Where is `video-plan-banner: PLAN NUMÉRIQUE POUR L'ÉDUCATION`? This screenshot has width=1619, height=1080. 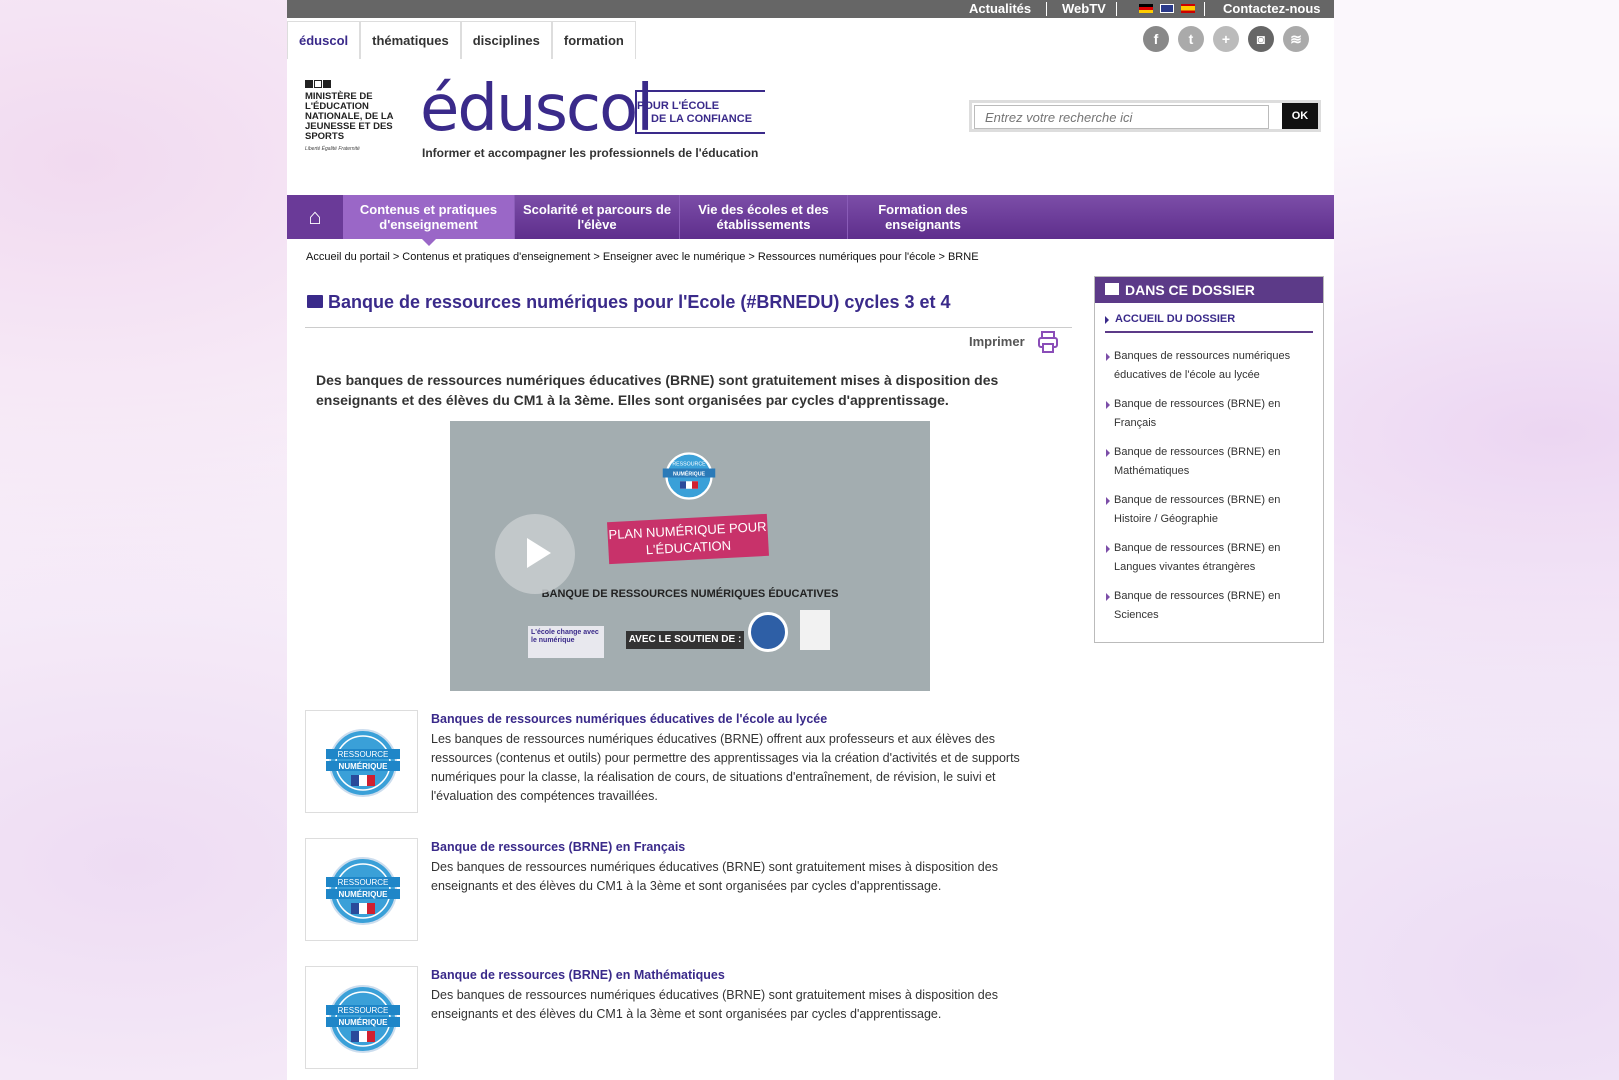 video-plan-banner: PLAN NUMÉRIQUE POUR L'ÉDUCATION is located at coordinates (688, 539).